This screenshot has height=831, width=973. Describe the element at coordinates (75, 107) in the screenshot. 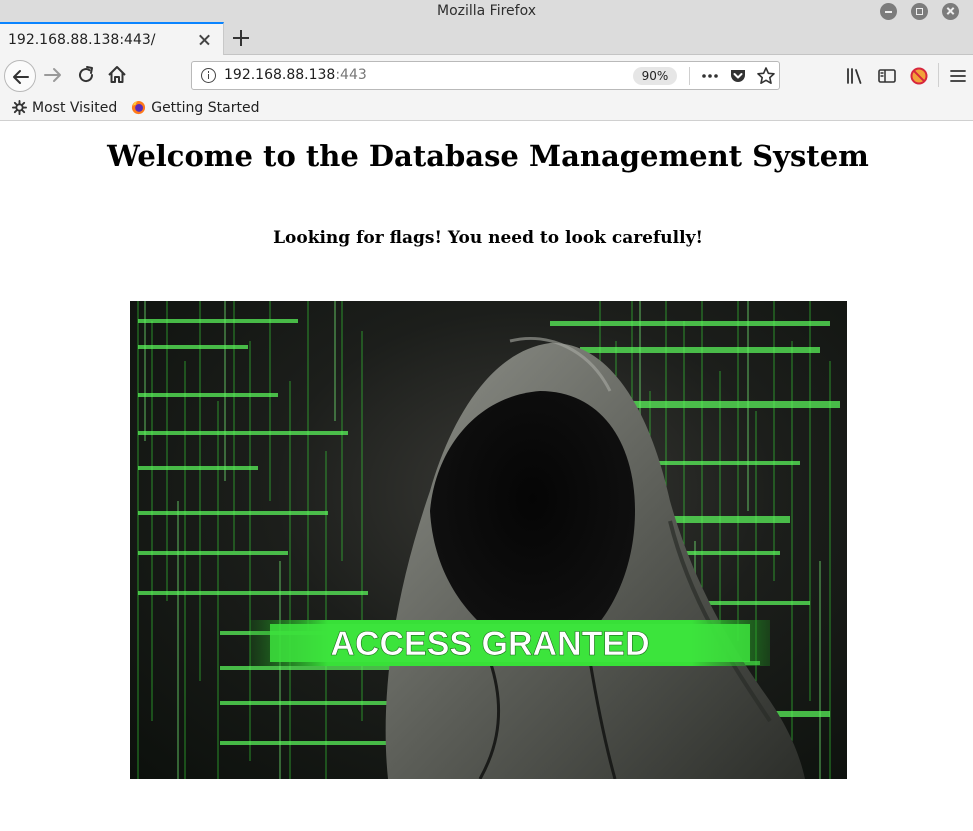

I see `bookmark-label: Most Visited` at that location.